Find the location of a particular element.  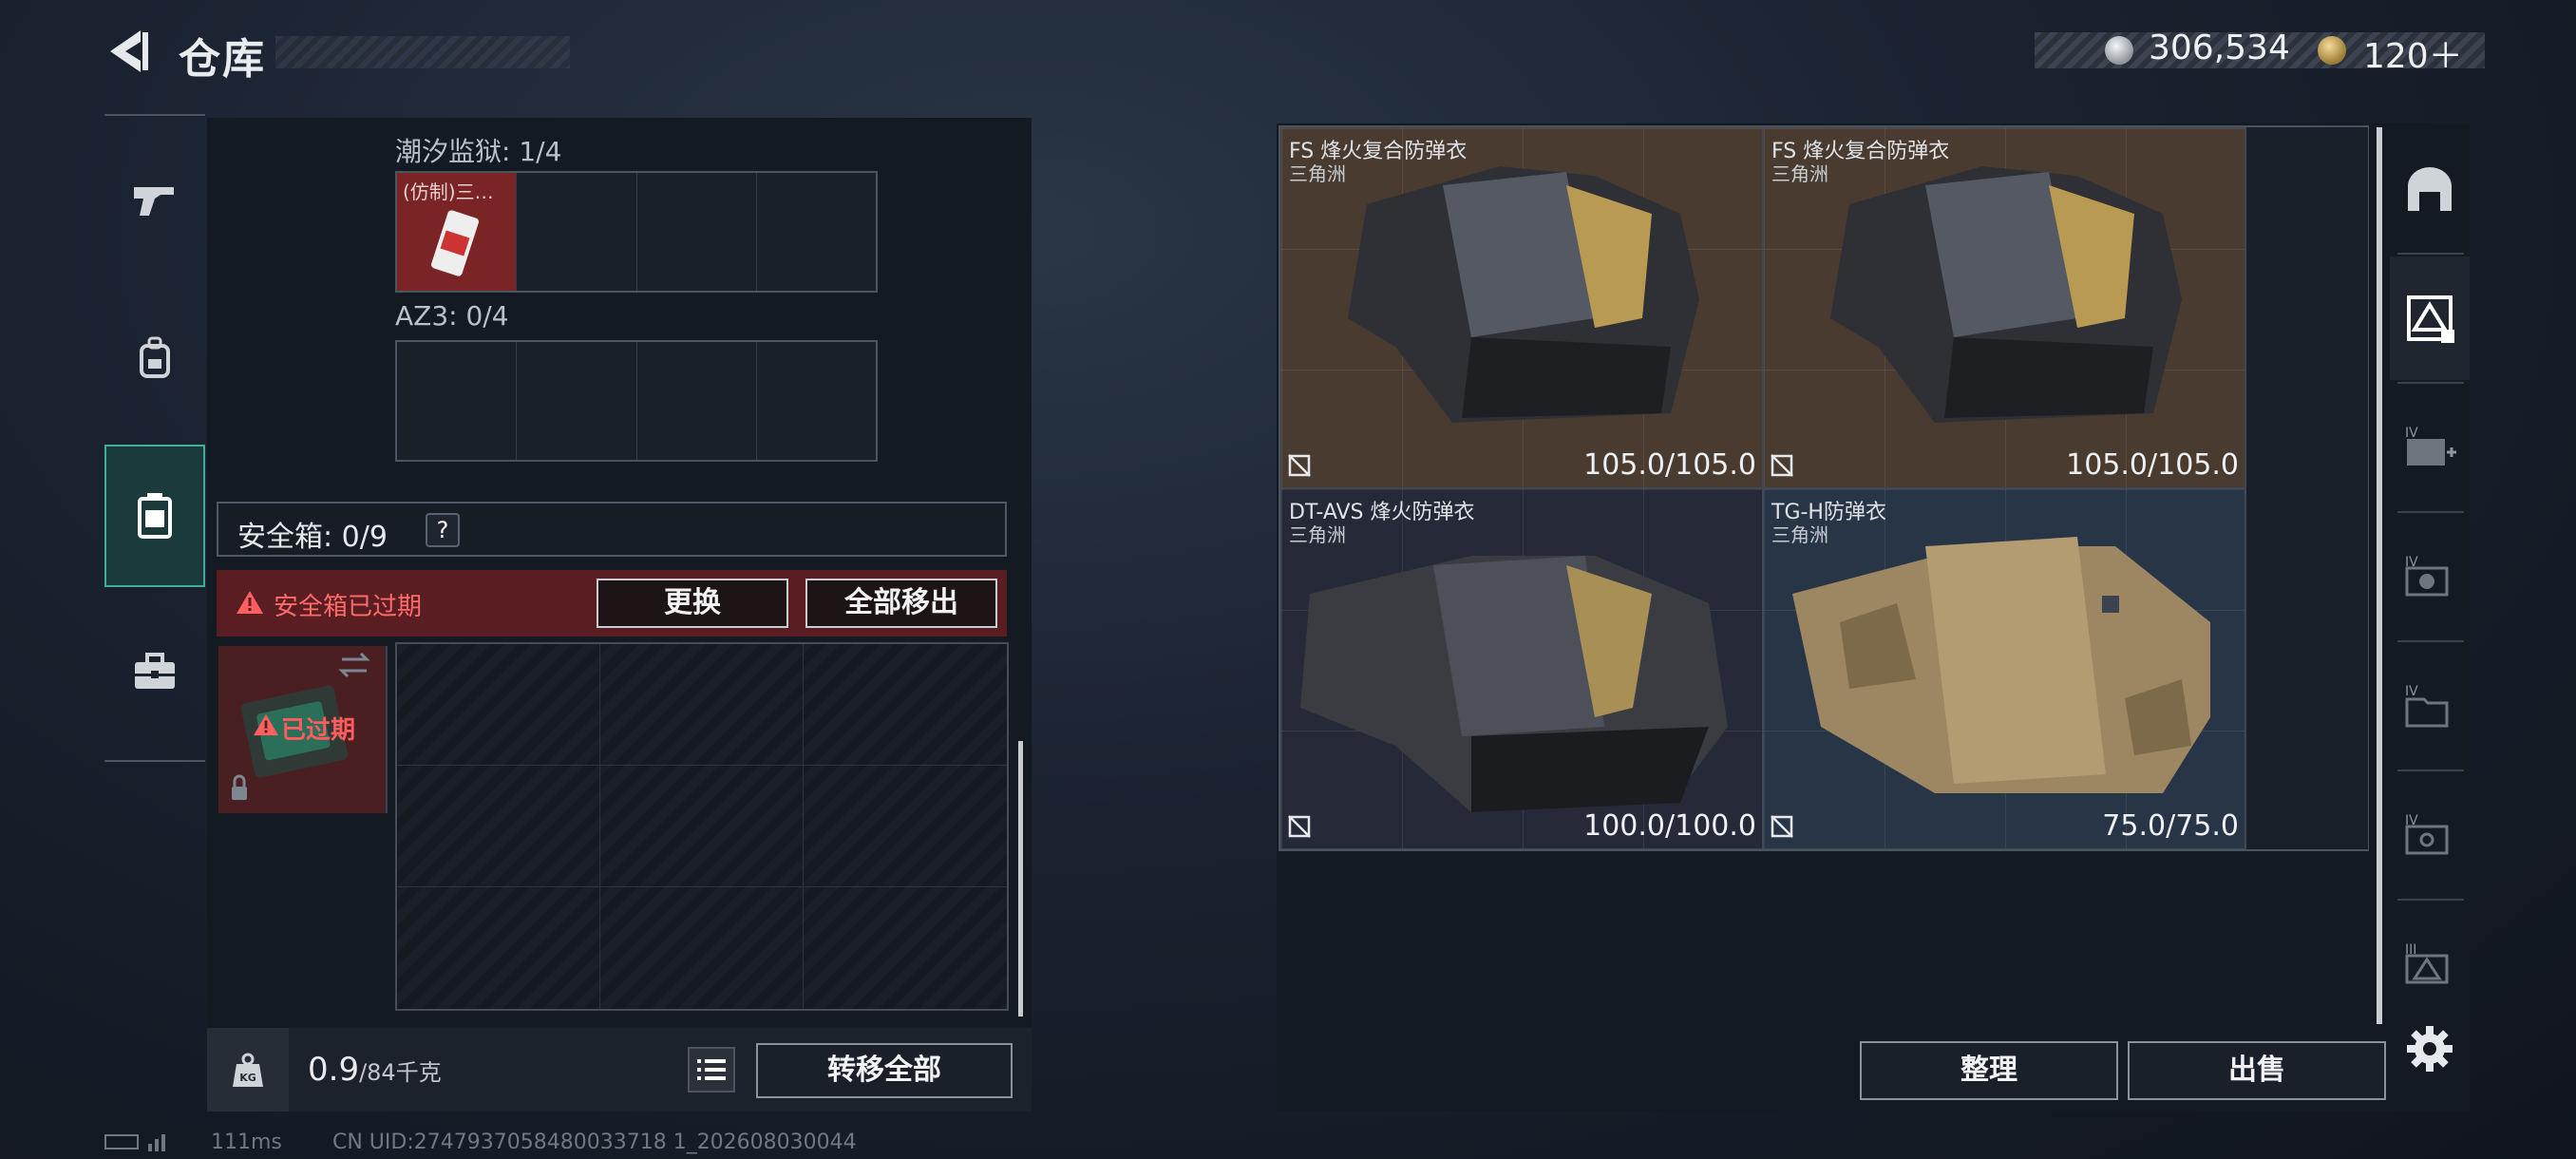

list-view-button is located at coordinates (711, 1069).